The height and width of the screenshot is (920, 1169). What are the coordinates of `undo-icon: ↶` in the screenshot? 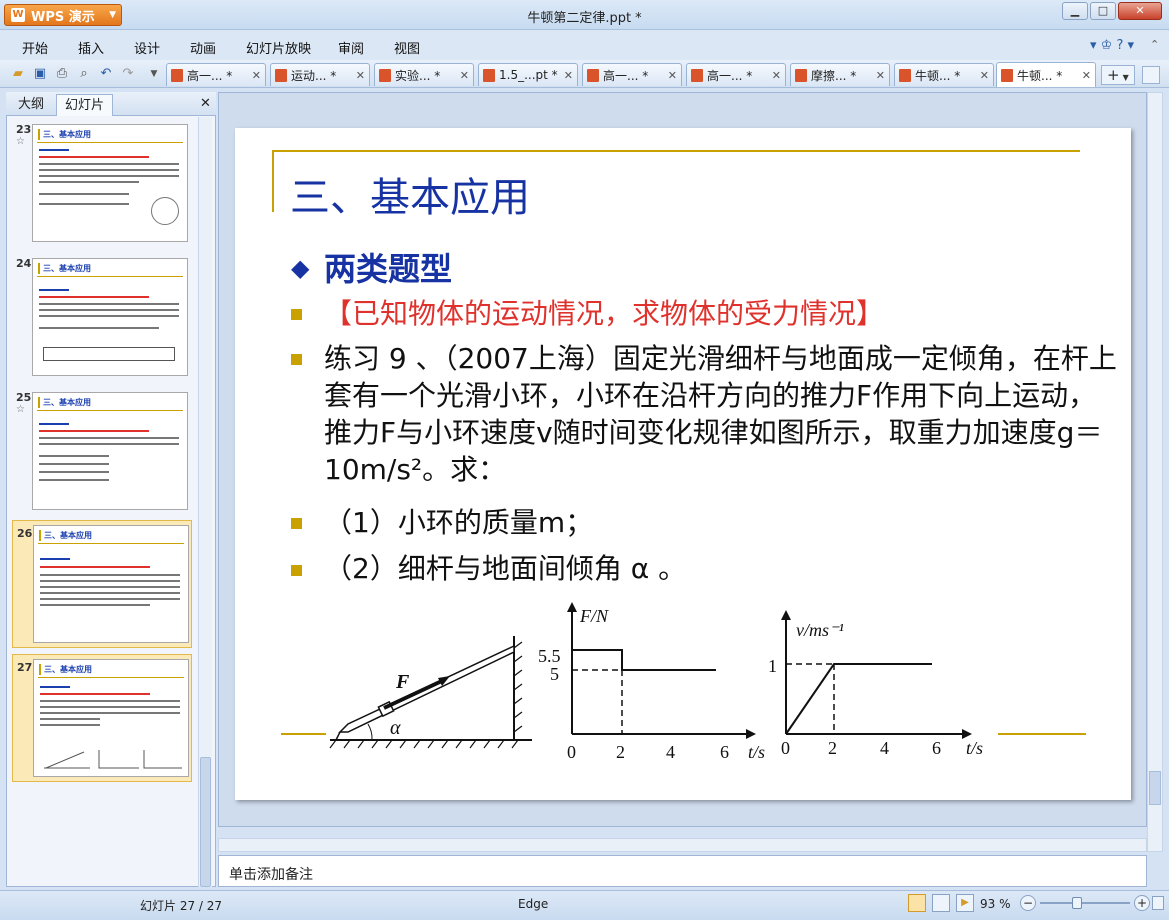 It's located at (106, 74).